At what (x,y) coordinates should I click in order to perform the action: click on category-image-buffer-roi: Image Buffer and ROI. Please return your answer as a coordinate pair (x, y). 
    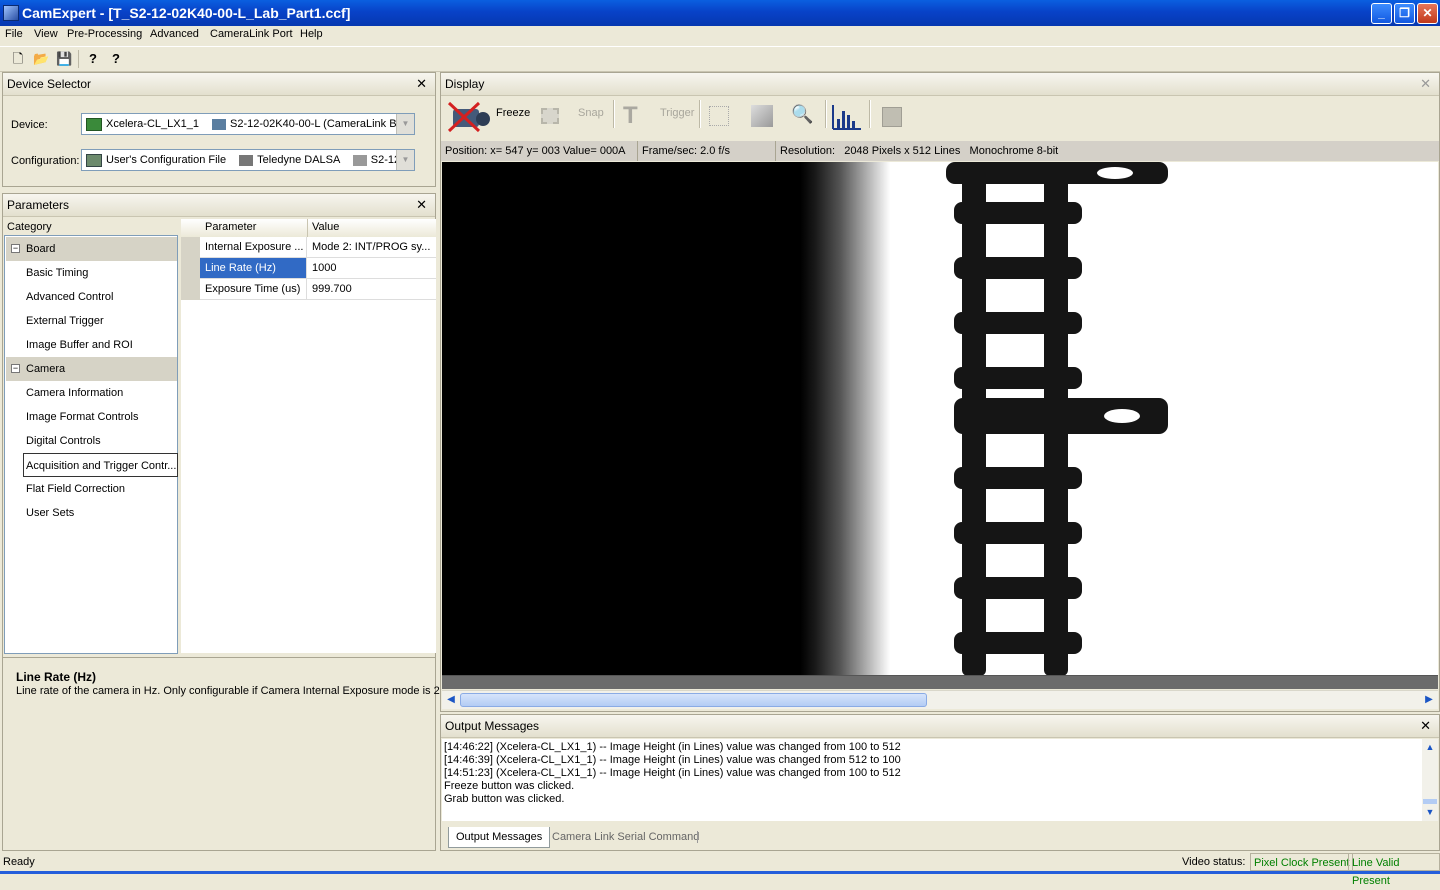
    Looking at the image, I should click on (91, 345).